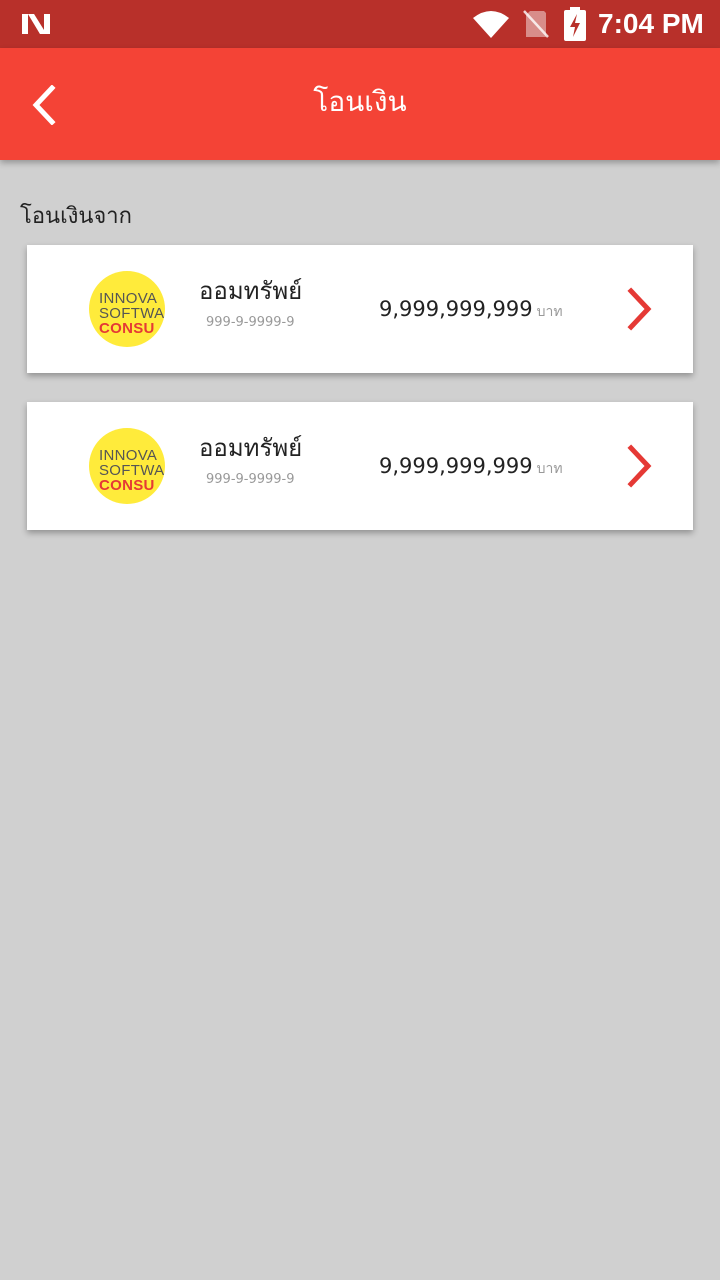 This screenshot has height=1280, width=720. What do you see at coordinates (575, 24) in the screenshot?
I see `battery-charging-icon` at bounding box center [575, 24].